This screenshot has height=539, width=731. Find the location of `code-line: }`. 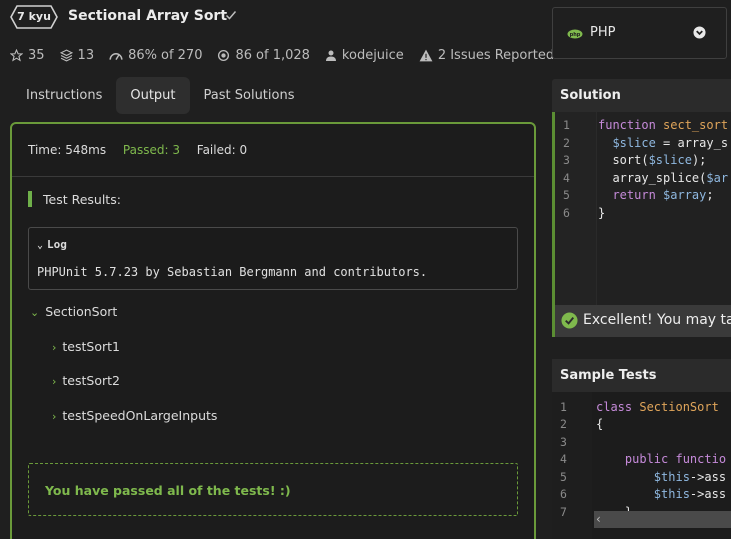

code-line: } is located at coordinates (602, 213).